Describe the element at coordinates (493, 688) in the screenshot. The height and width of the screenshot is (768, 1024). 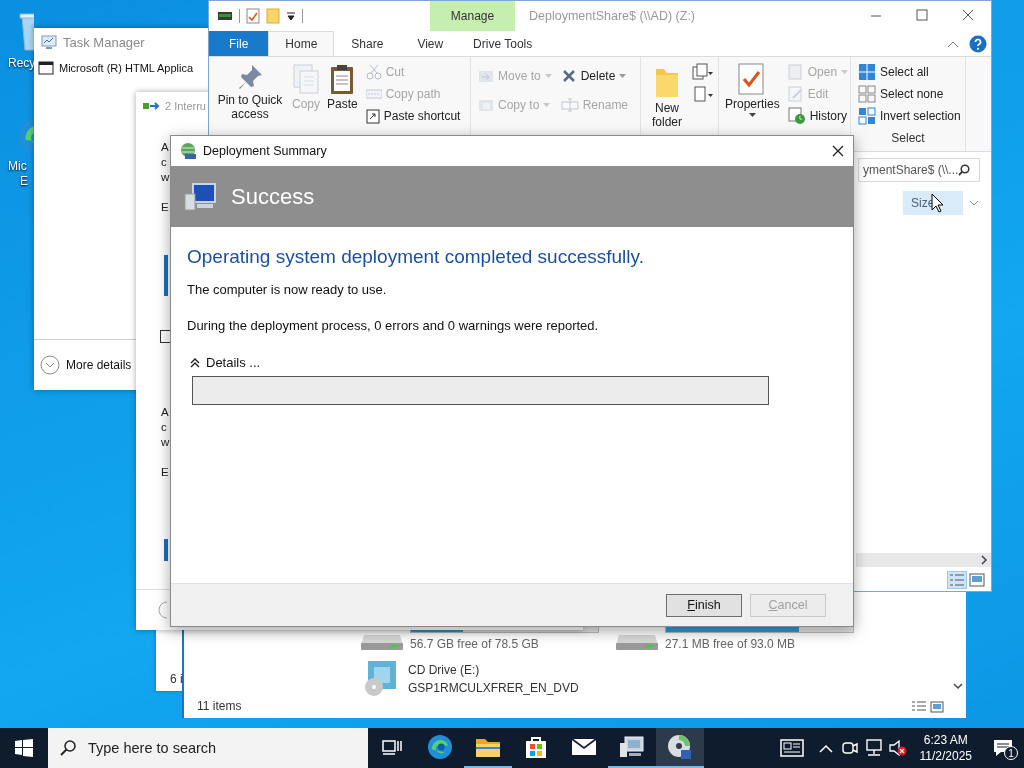
I see `drive-label: GSP1RMCULXFRER_EN_DVD` at that location.